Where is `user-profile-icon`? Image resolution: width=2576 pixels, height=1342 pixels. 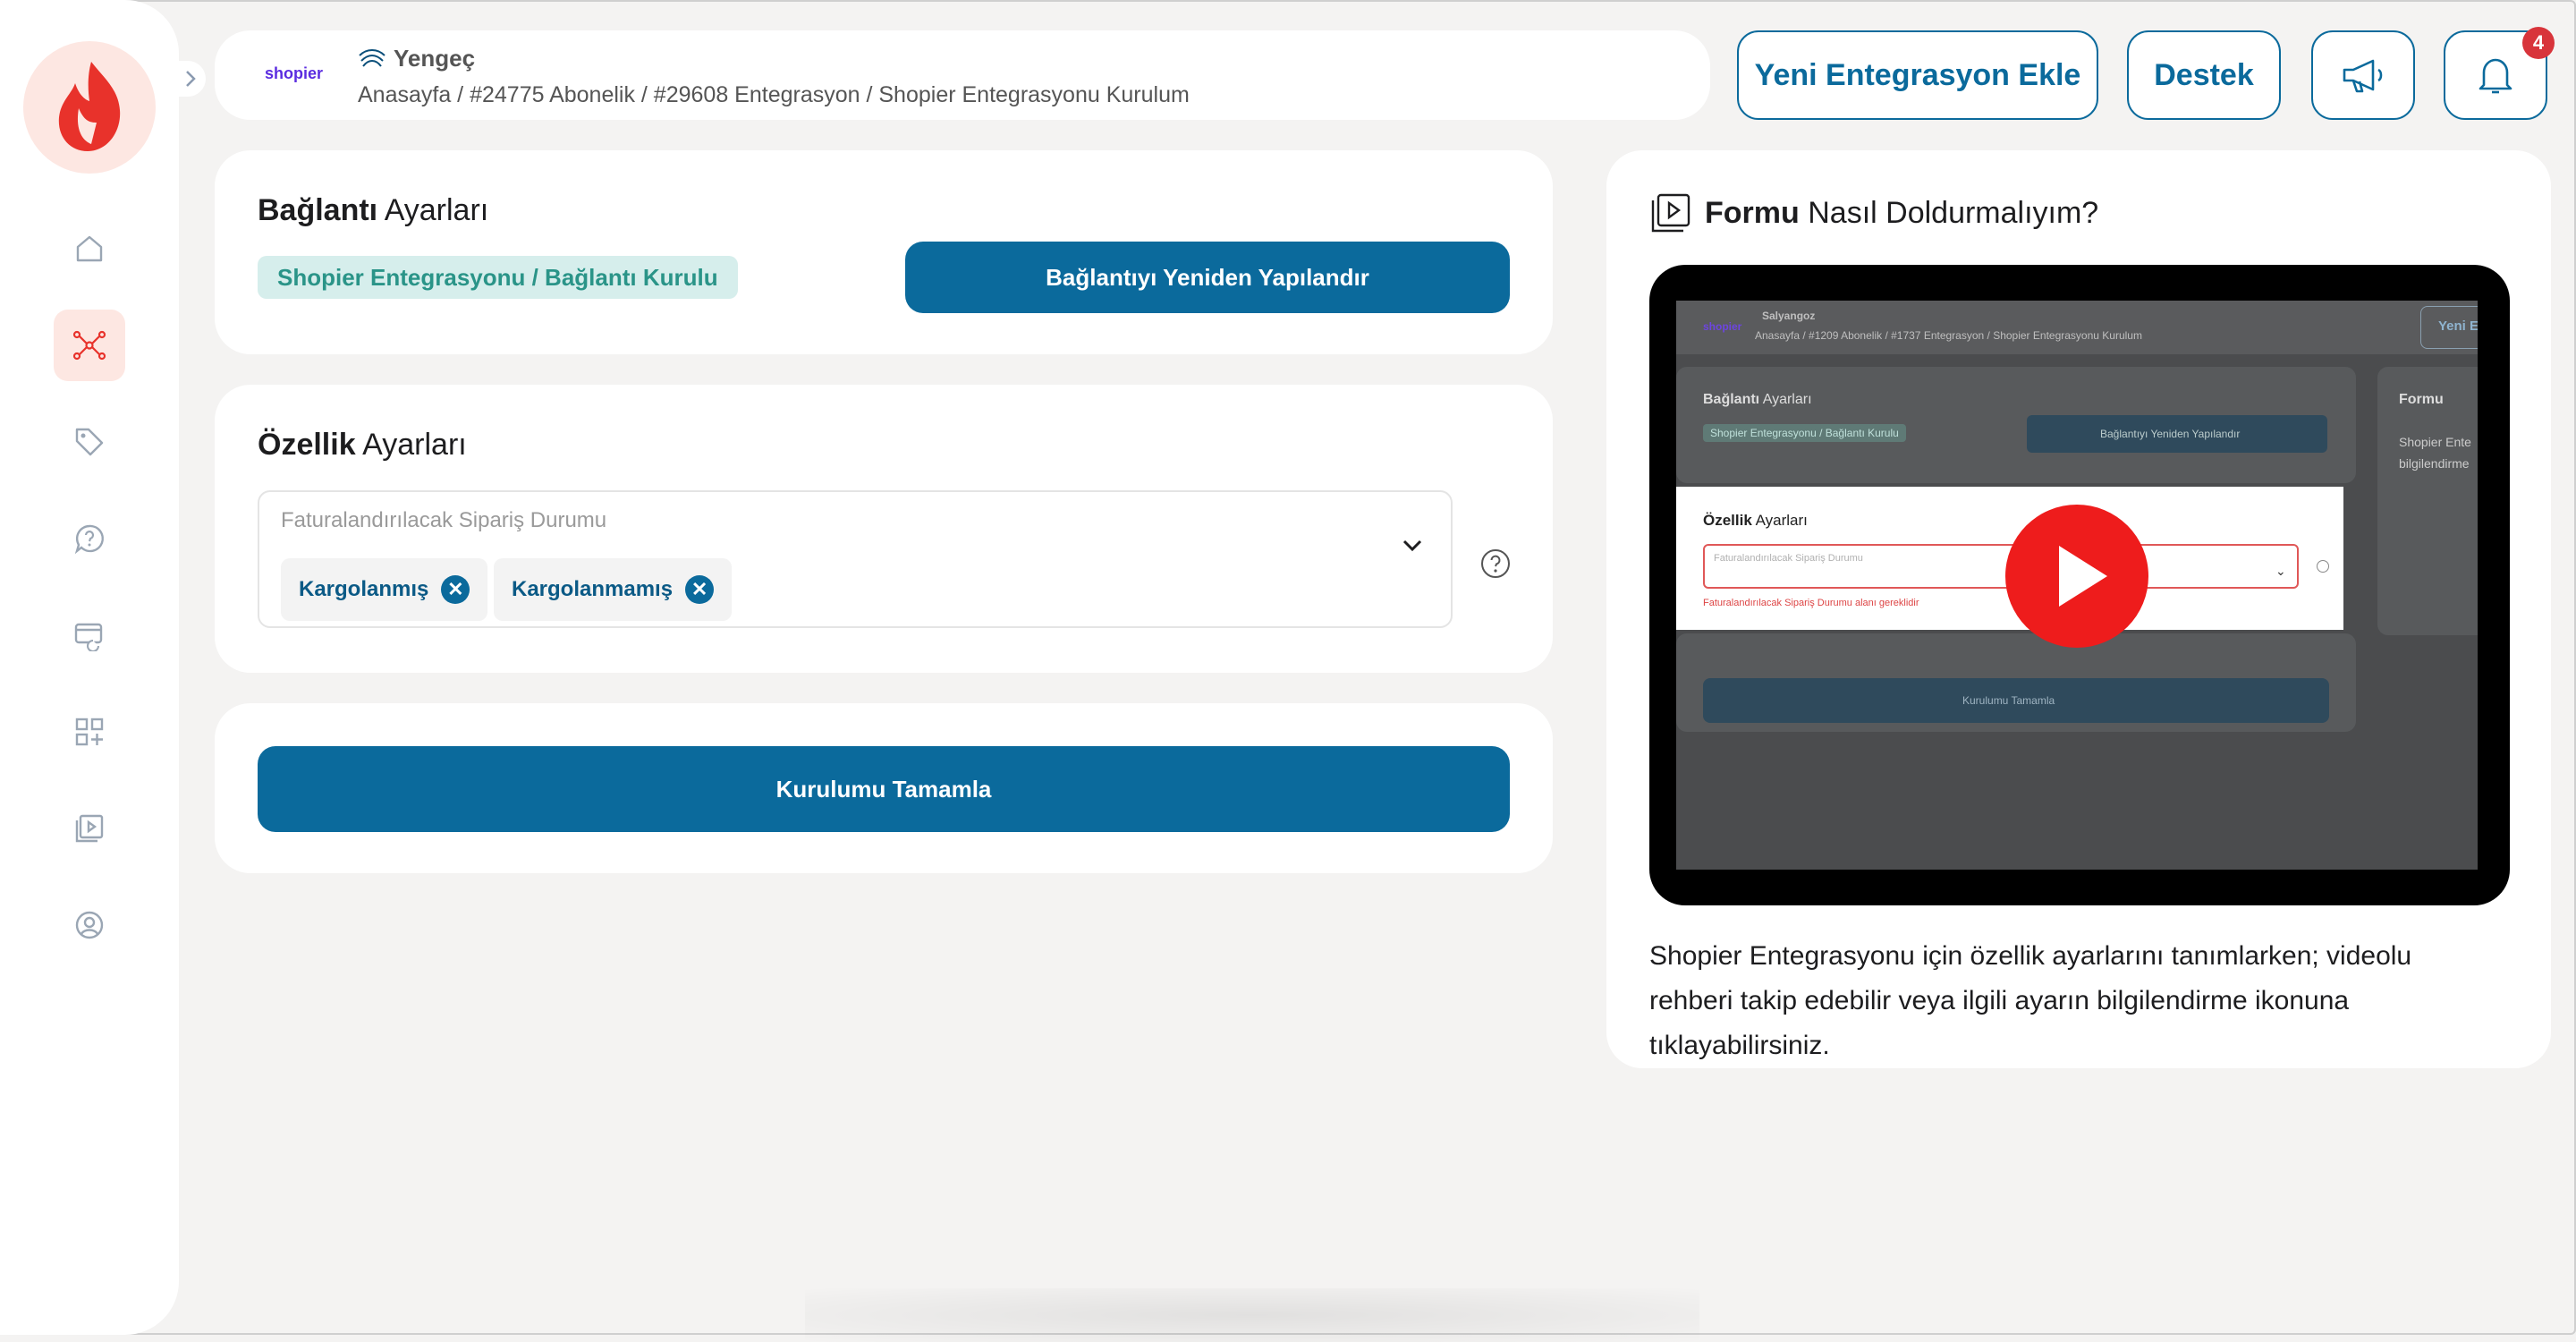 user-profile-icon is located at coordinates (89, 925).